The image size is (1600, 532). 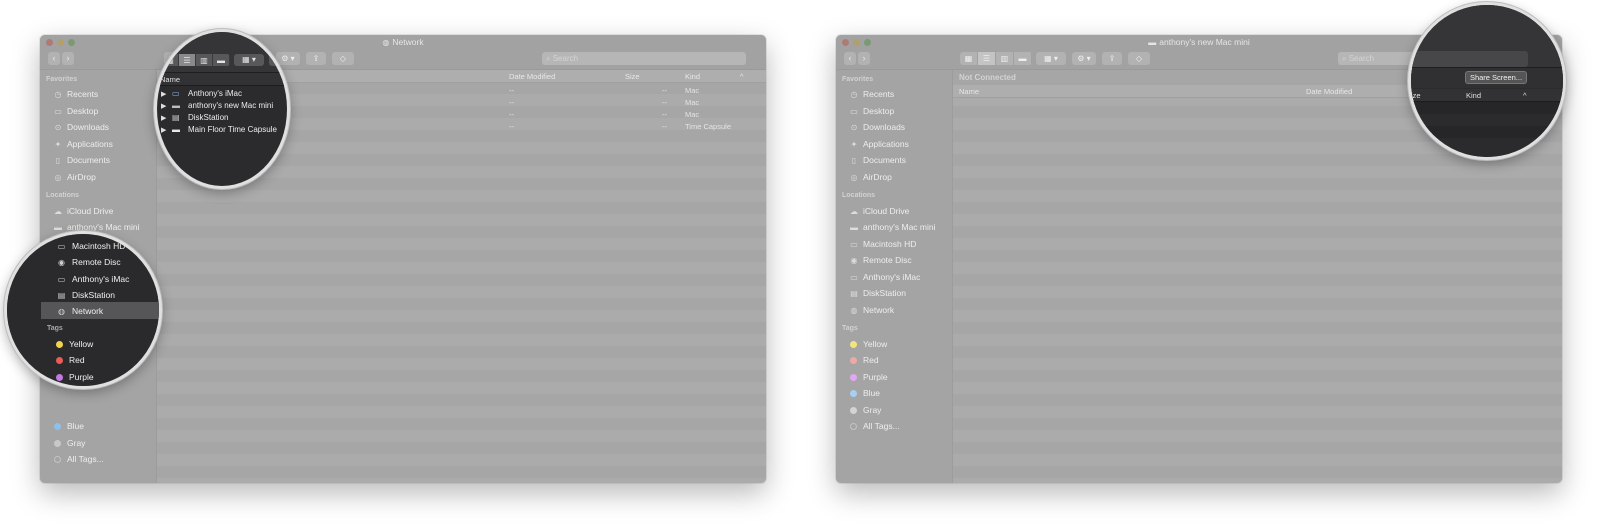 What do you see at coordinates (57, 443) in the screenshot?
I see `gray-tag-dot` at bounding box center [57, 443].